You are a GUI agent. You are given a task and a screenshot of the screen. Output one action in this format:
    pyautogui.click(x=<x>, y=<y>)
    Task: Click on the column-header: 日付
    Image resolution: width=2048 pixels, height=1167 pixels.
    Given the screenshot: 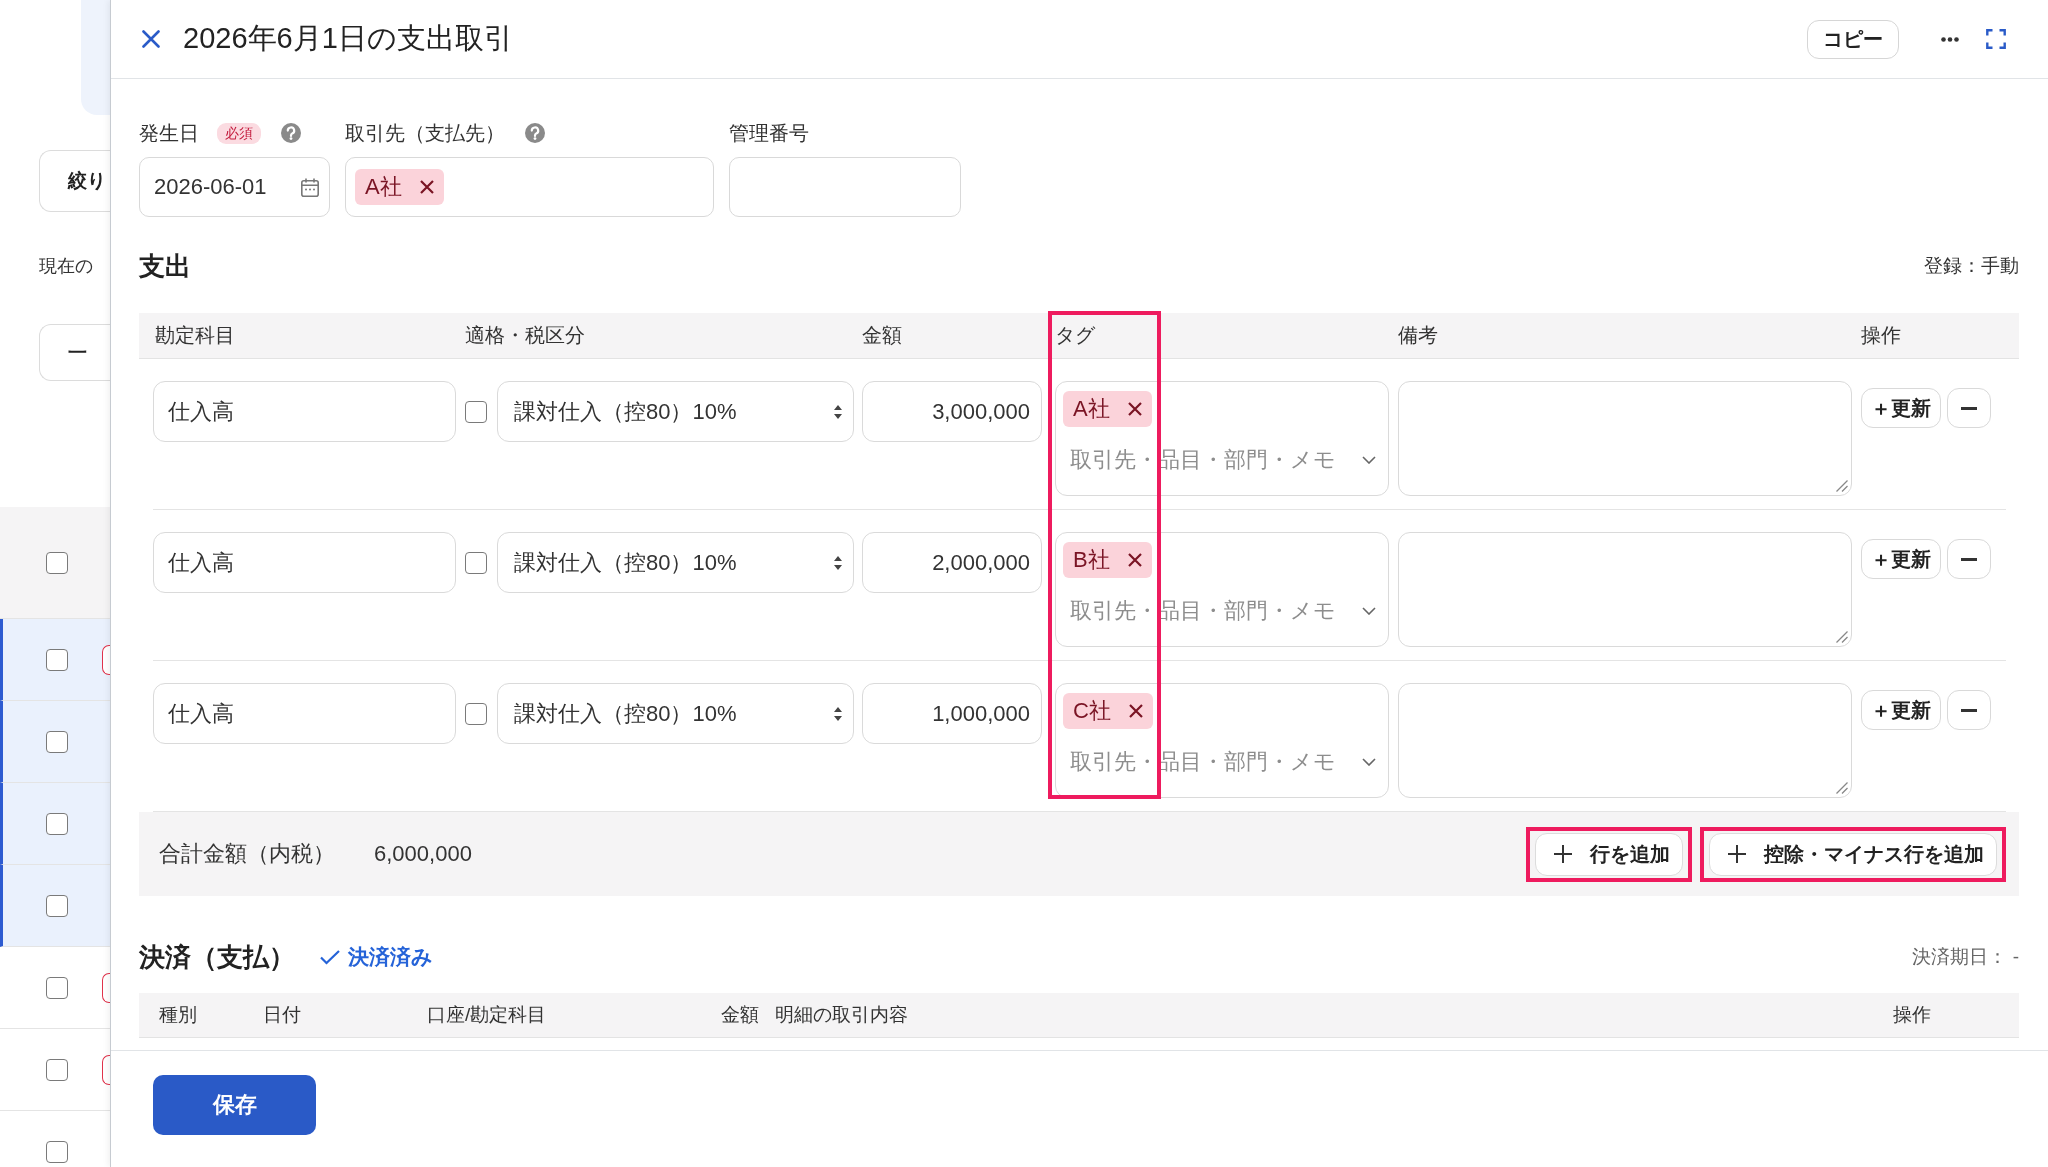 What is the action you would take?
    pyautogui.click(x=282, y=1015)
    